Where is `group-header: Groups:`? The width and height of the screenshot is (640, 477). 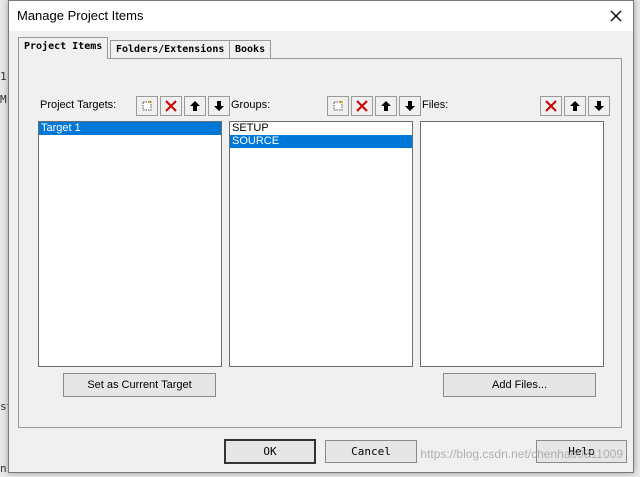
group-header: Groups: is located at coordinates (325, 105).